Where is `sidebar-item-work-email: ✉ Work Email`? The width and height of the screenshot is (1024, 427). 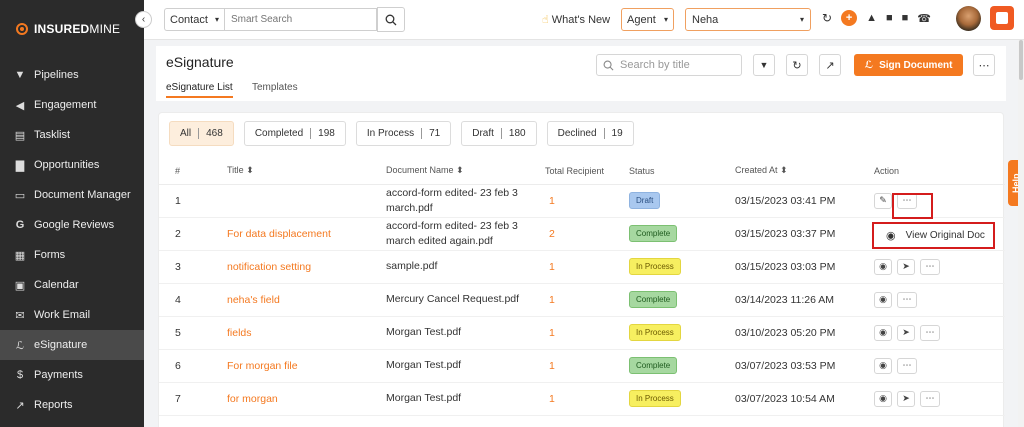
sidebar-item-work-email: ✉ Work Email is located at coordinates (72, 315).